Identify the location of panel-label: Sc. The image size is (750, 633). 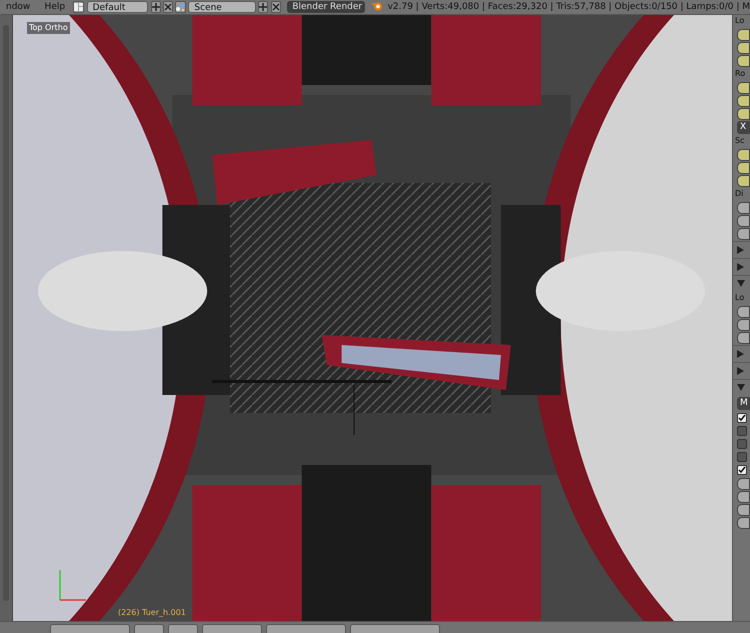
(740, 141).